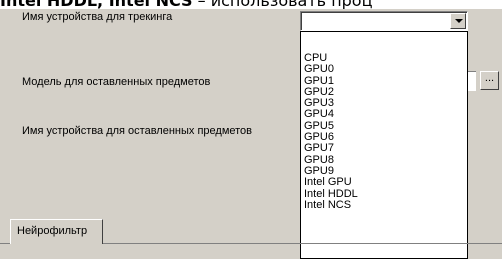  What do you see at coordinates (56, 231) in the screenshot?
I see `tab-neurofilter: Нейрофильтр` at bounding box center [56, 231].